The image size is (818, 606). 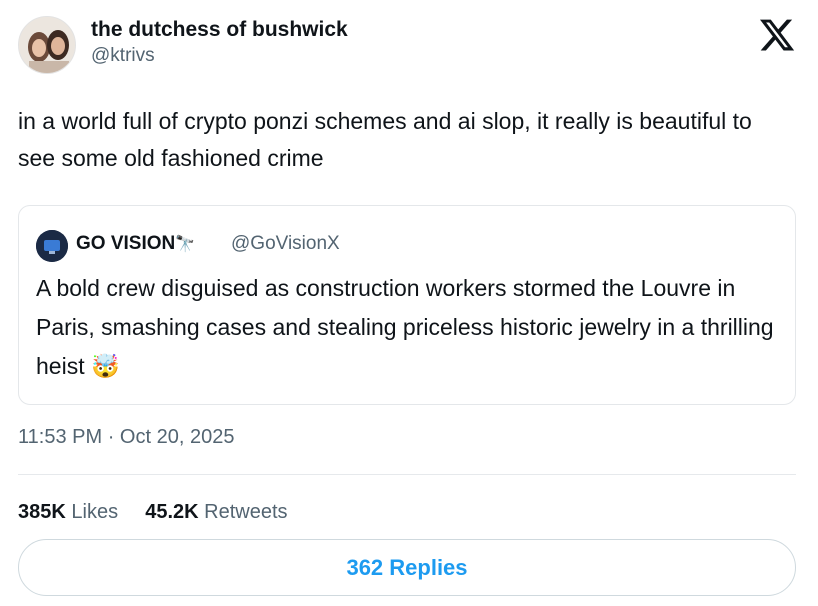 I want to click on quoted-author-avatar, so click(x=52, y=246).